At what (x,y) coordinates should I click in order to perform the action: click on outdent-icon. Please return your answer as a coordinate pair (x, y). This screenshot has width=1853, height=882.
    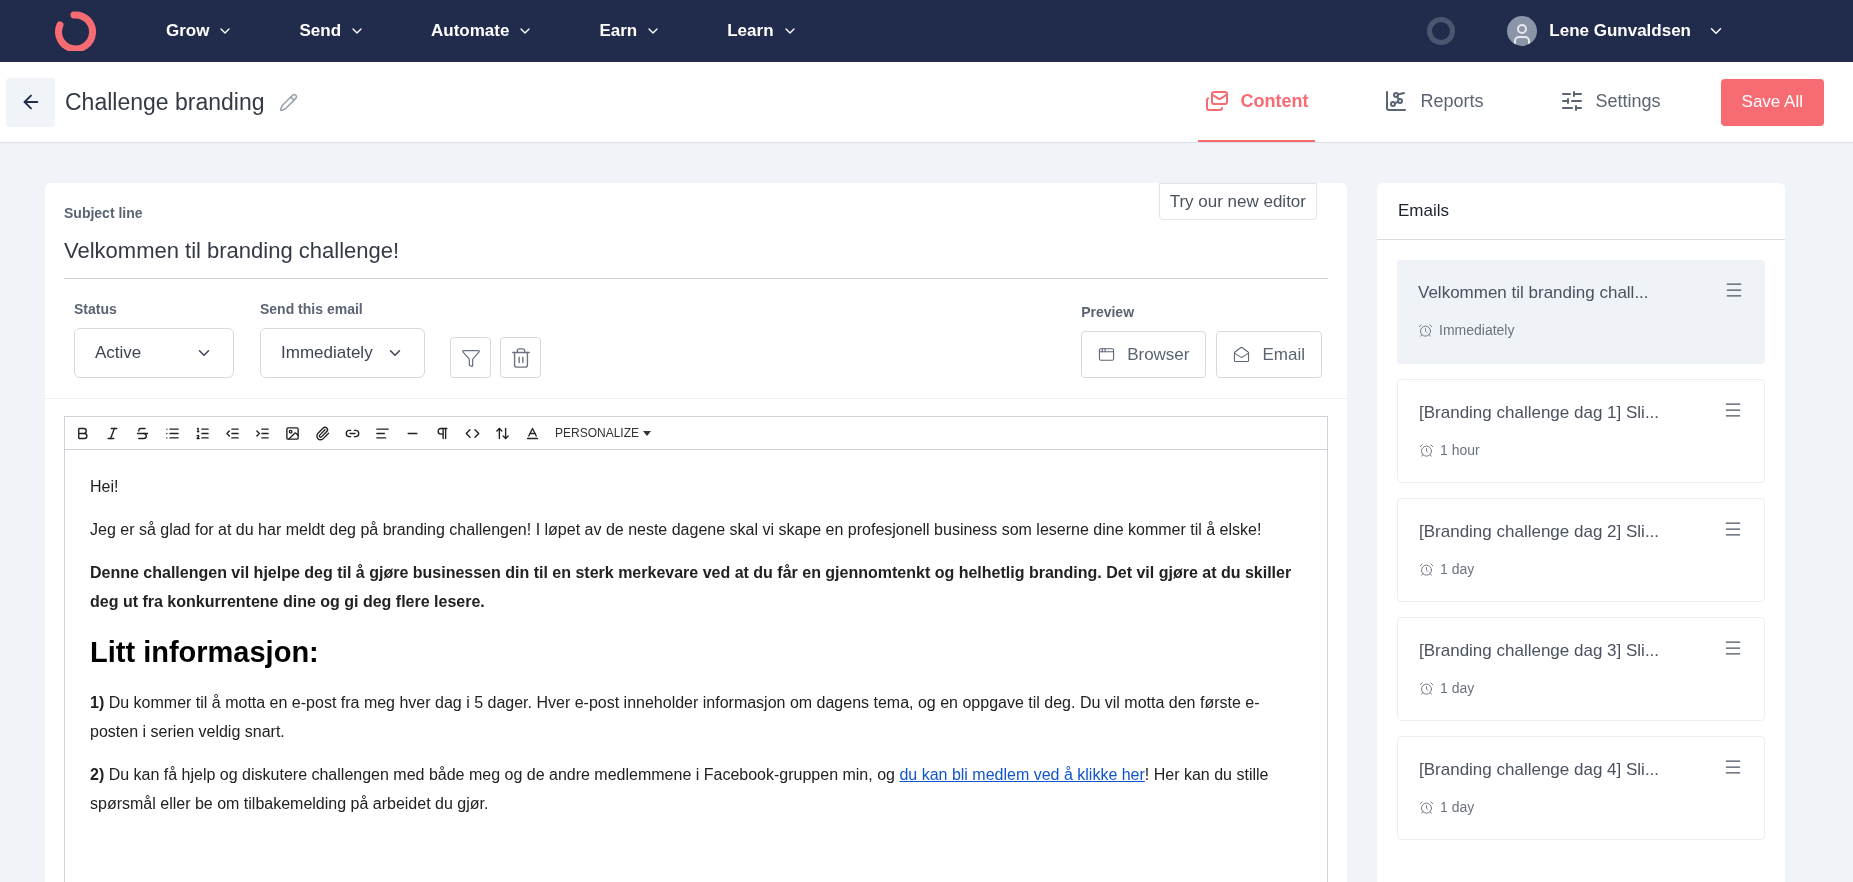
    Looking at the image, I should click on (232, 433).